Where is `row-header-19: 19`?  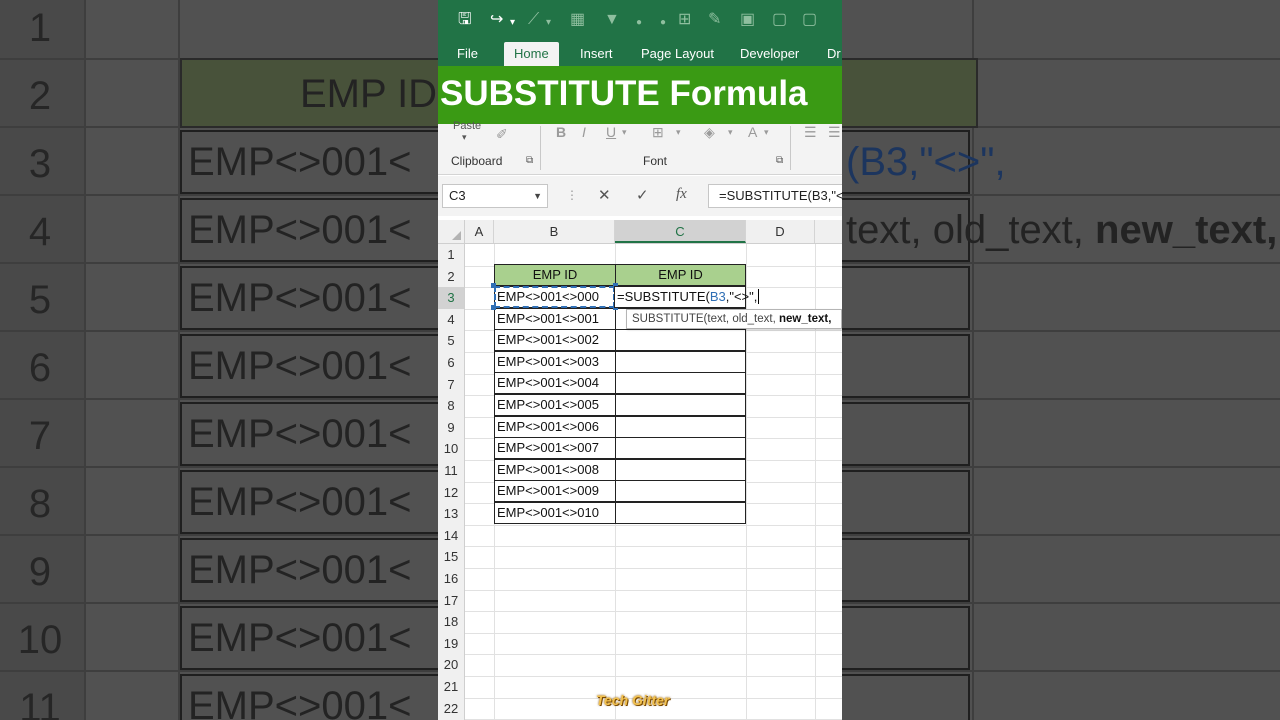 row-header-19: 19 is located at coordinates (451, 644).